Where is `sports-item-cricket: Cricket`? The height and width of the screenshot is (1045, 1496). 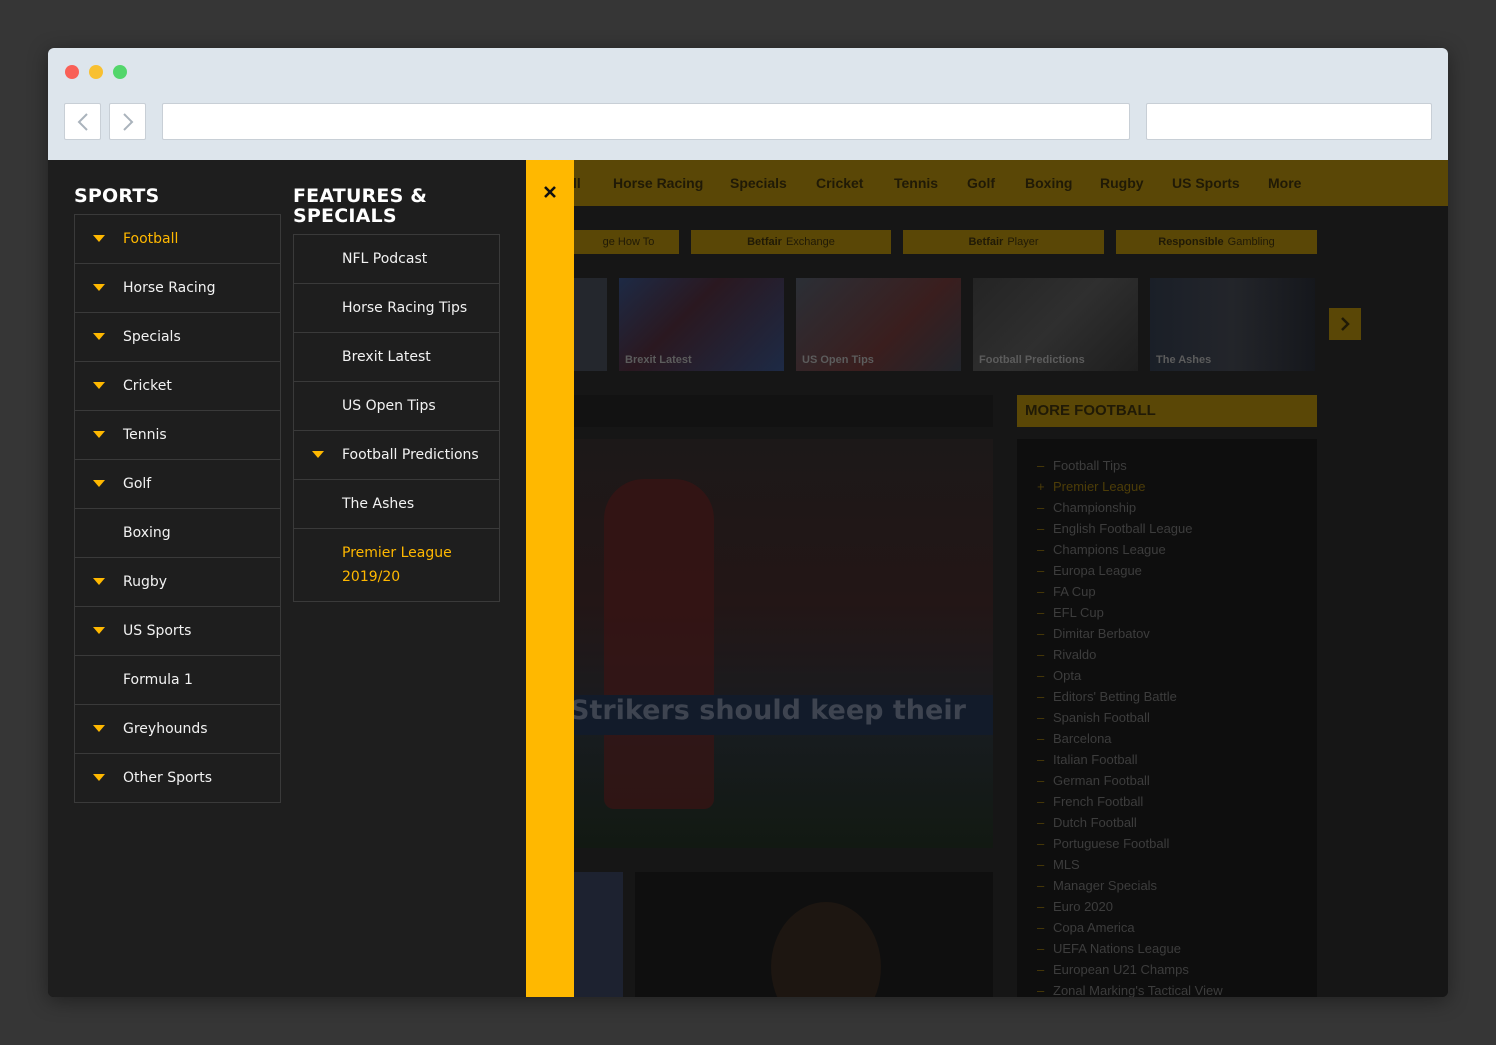 sports-item-cricket: Cricket is located at coordinates (177, 386).